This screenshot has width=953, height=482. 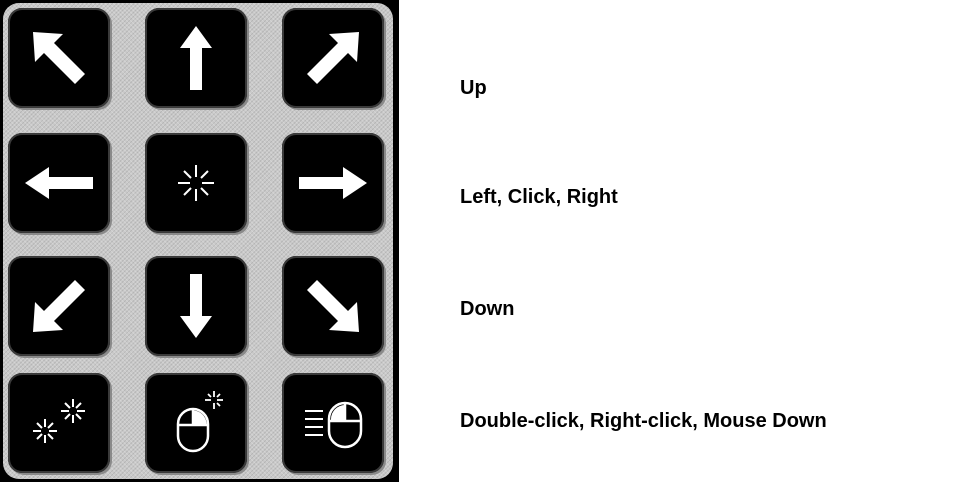 I want to click on move-left-key, so click(x=59, y=183).